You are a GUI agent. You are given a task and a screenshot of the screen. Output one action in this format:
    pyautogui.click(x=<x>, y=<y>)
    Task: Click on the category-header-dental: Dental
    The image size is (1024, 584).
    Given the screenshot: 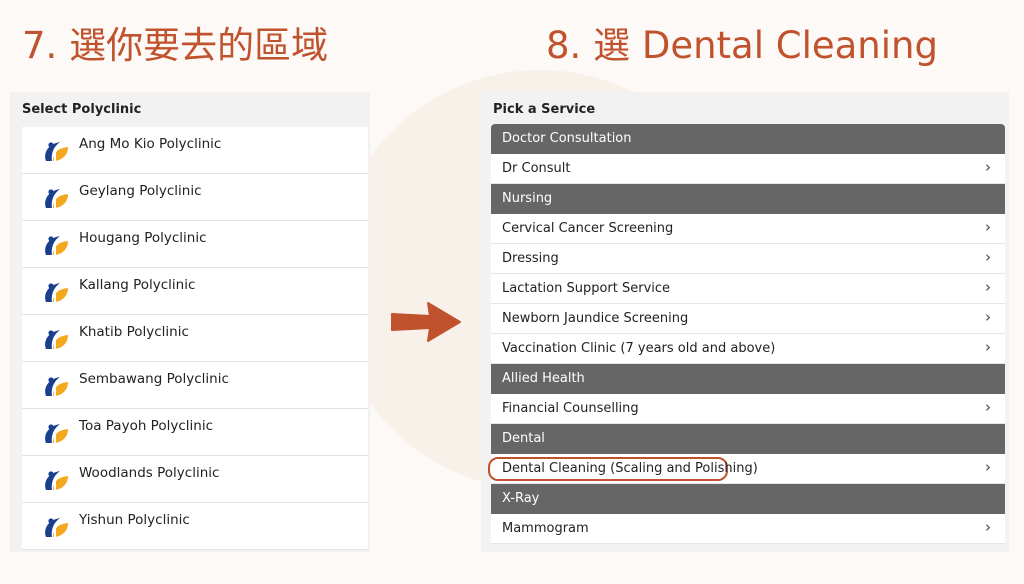 What is the action you would take?
    pyautogui.click(x=748, y=439)
    